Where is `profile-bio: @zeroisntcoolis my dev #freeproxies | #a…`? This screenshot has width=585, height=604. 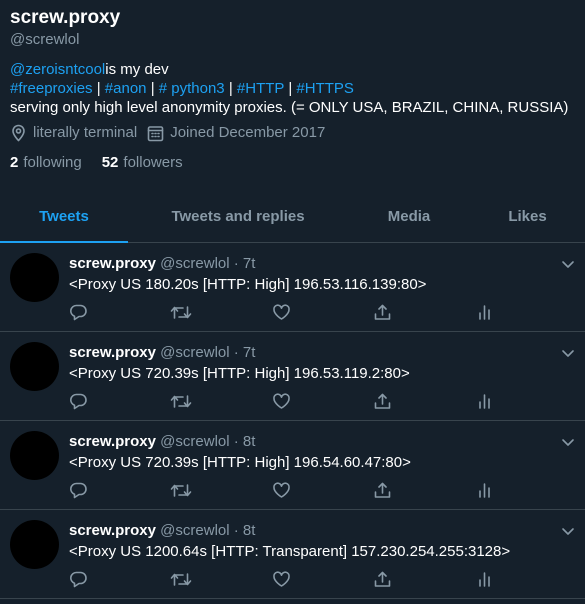 profile-bio: @zeroisntcoolis my dev #freeproxies | #a… is located at coordinates (292, 88).